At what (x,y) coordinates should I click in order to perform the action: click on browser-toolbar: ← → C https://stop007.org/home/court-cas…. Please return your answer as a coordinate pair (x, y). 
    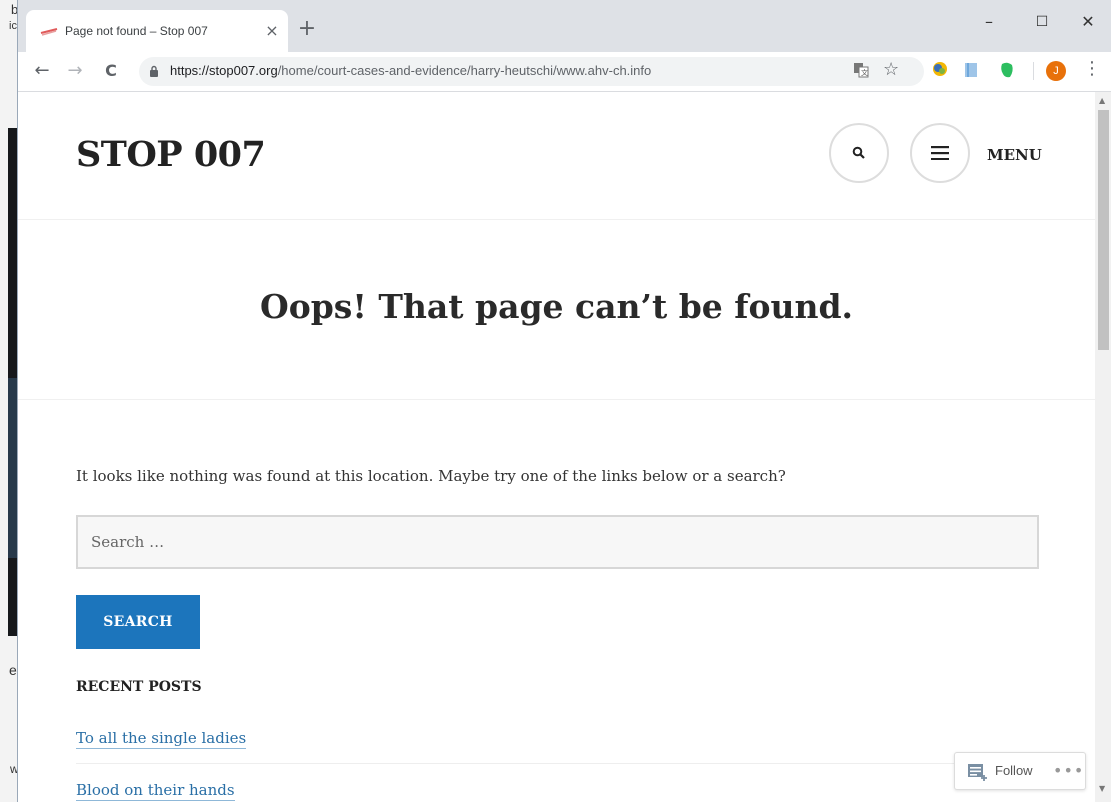
    Looking at the image, I should click on (564, 72).